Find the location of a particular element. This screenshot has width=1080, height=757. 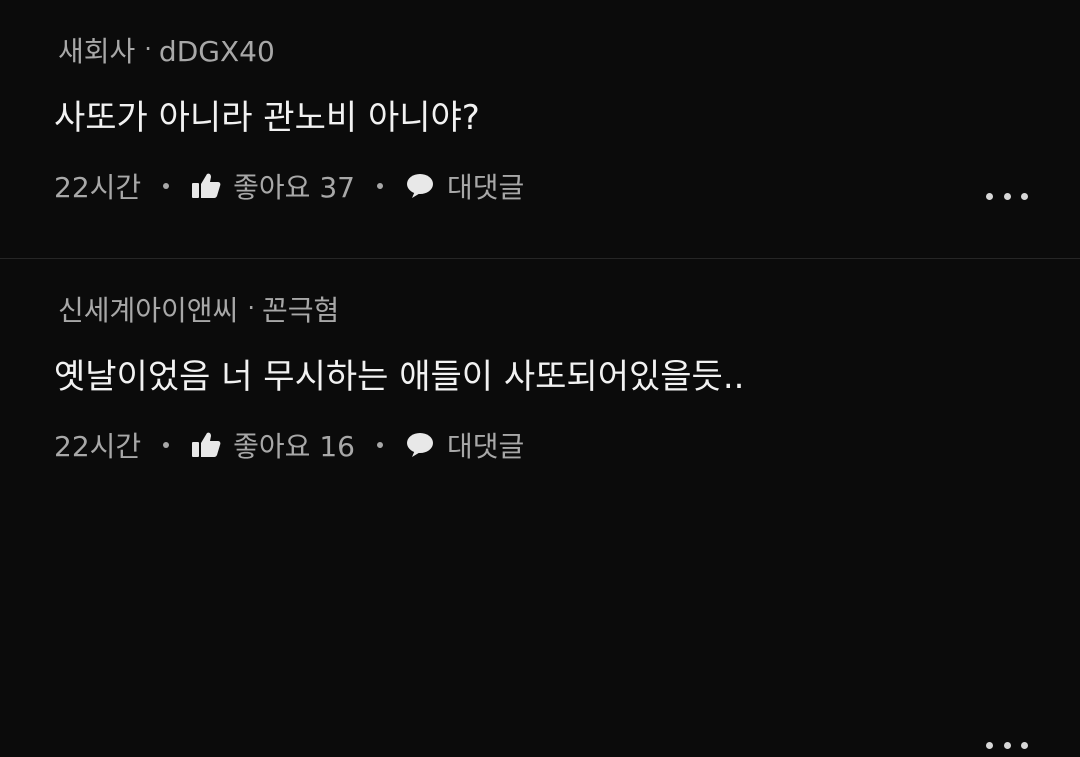

like-button: 좋아요 16 is located at coordinates (273, 445).